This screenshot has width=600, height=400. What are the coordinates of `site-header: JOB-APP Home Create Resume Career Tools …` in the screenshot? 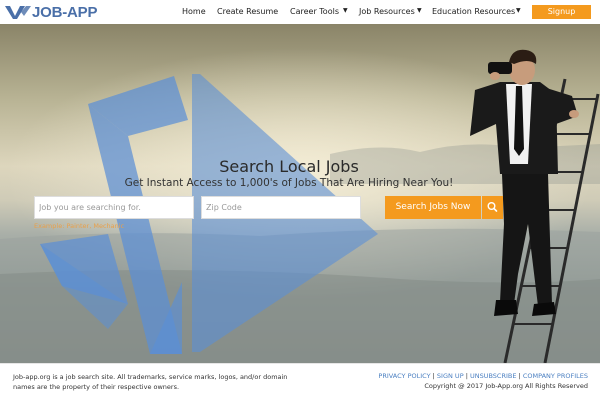 It's located at (300, 12).